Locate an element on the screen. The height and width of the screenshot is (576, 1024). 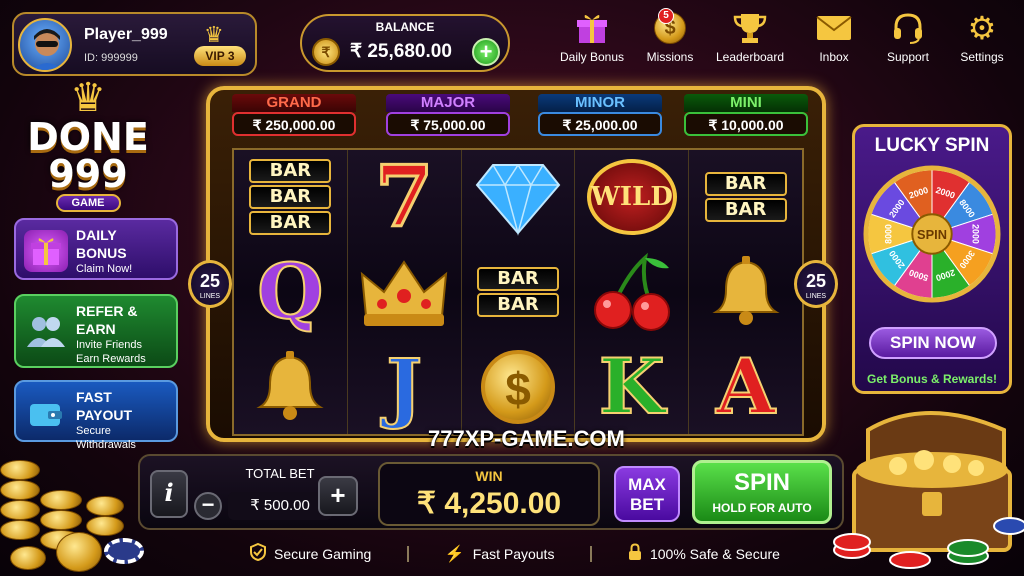
missions-badge: 5 is located at coordinates (666, 16).